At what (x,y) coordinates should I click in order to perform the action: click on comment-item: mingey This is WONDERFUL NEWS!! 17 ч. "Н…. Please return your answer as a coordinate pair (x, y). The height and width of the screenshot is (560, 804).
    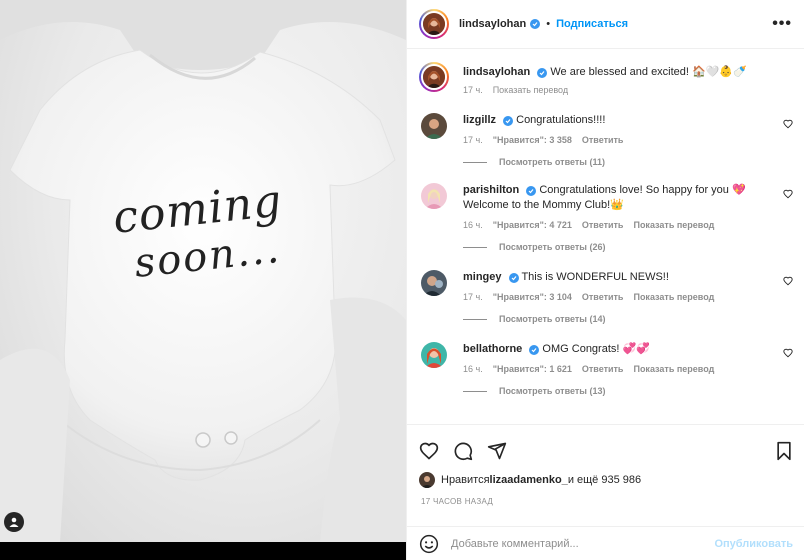
    Looking at the image, I should click on (606, 297).